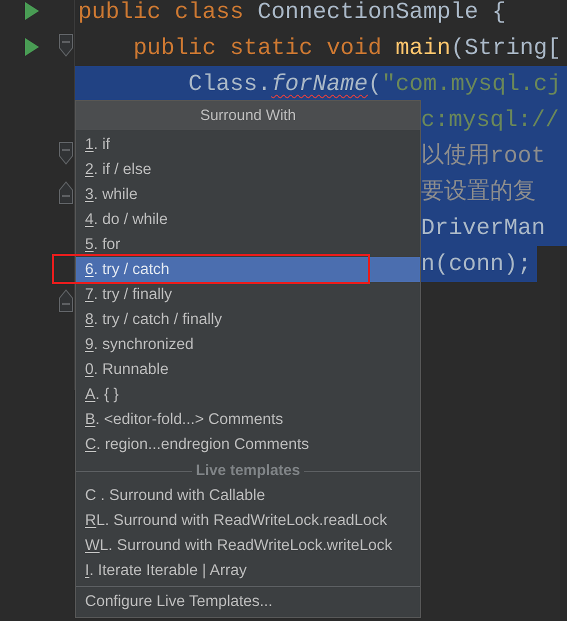  I want to click on code-line: public static void main(String[, so click(347, 48).